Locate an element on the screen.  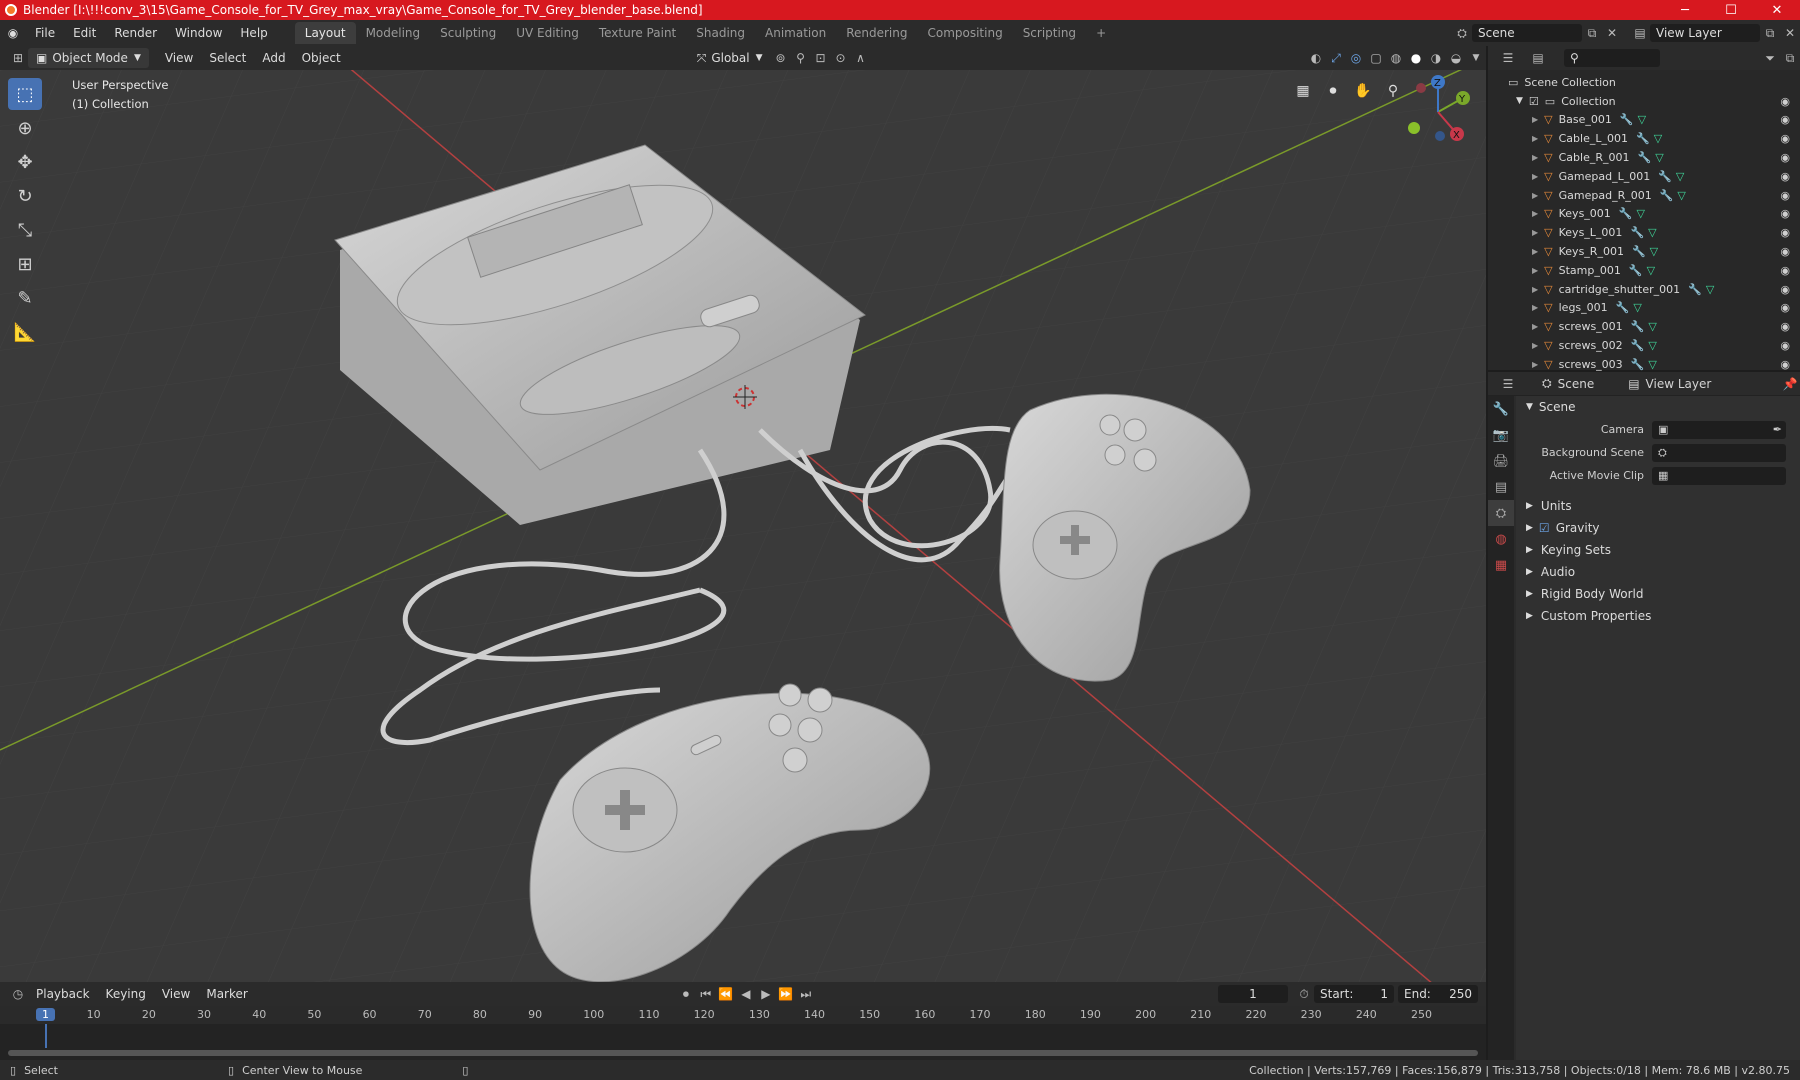
new-scene-icon: ⧉ is located at coordinates (1592, 33).